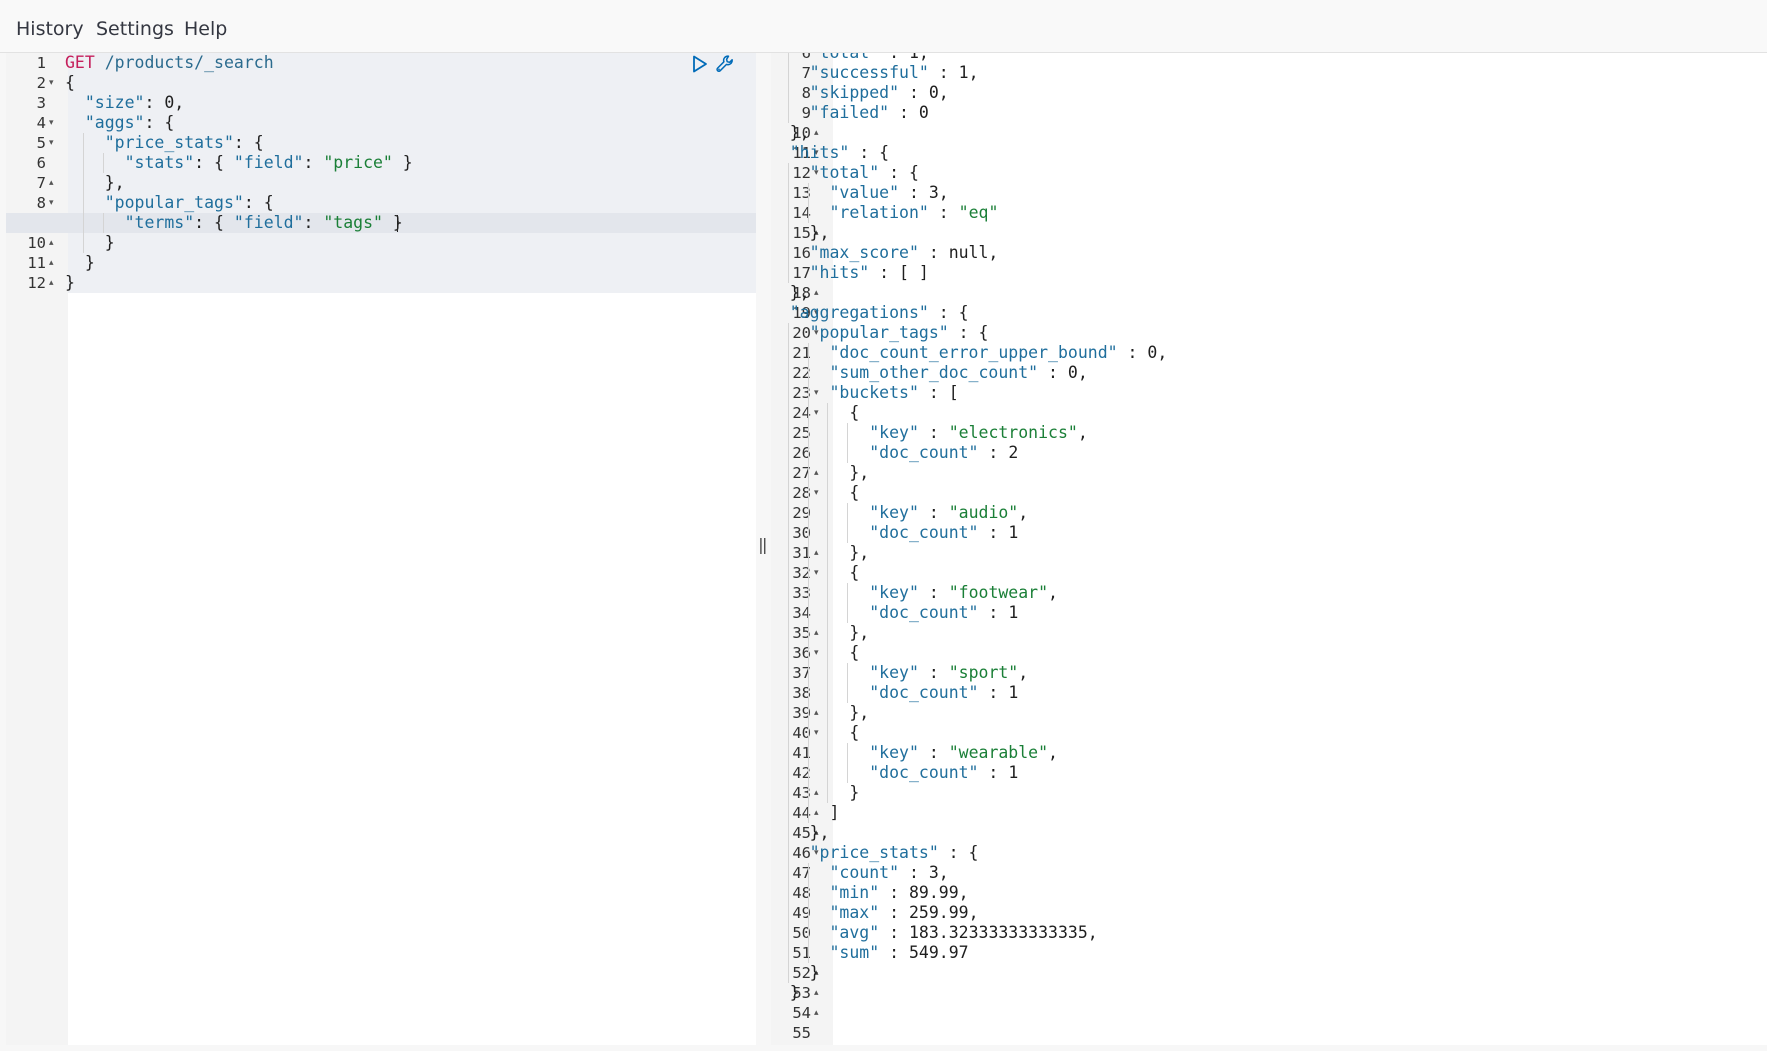 The image size is (1767, 1051). I want to click on code-line: "count" : 3,, so click(860, 873).